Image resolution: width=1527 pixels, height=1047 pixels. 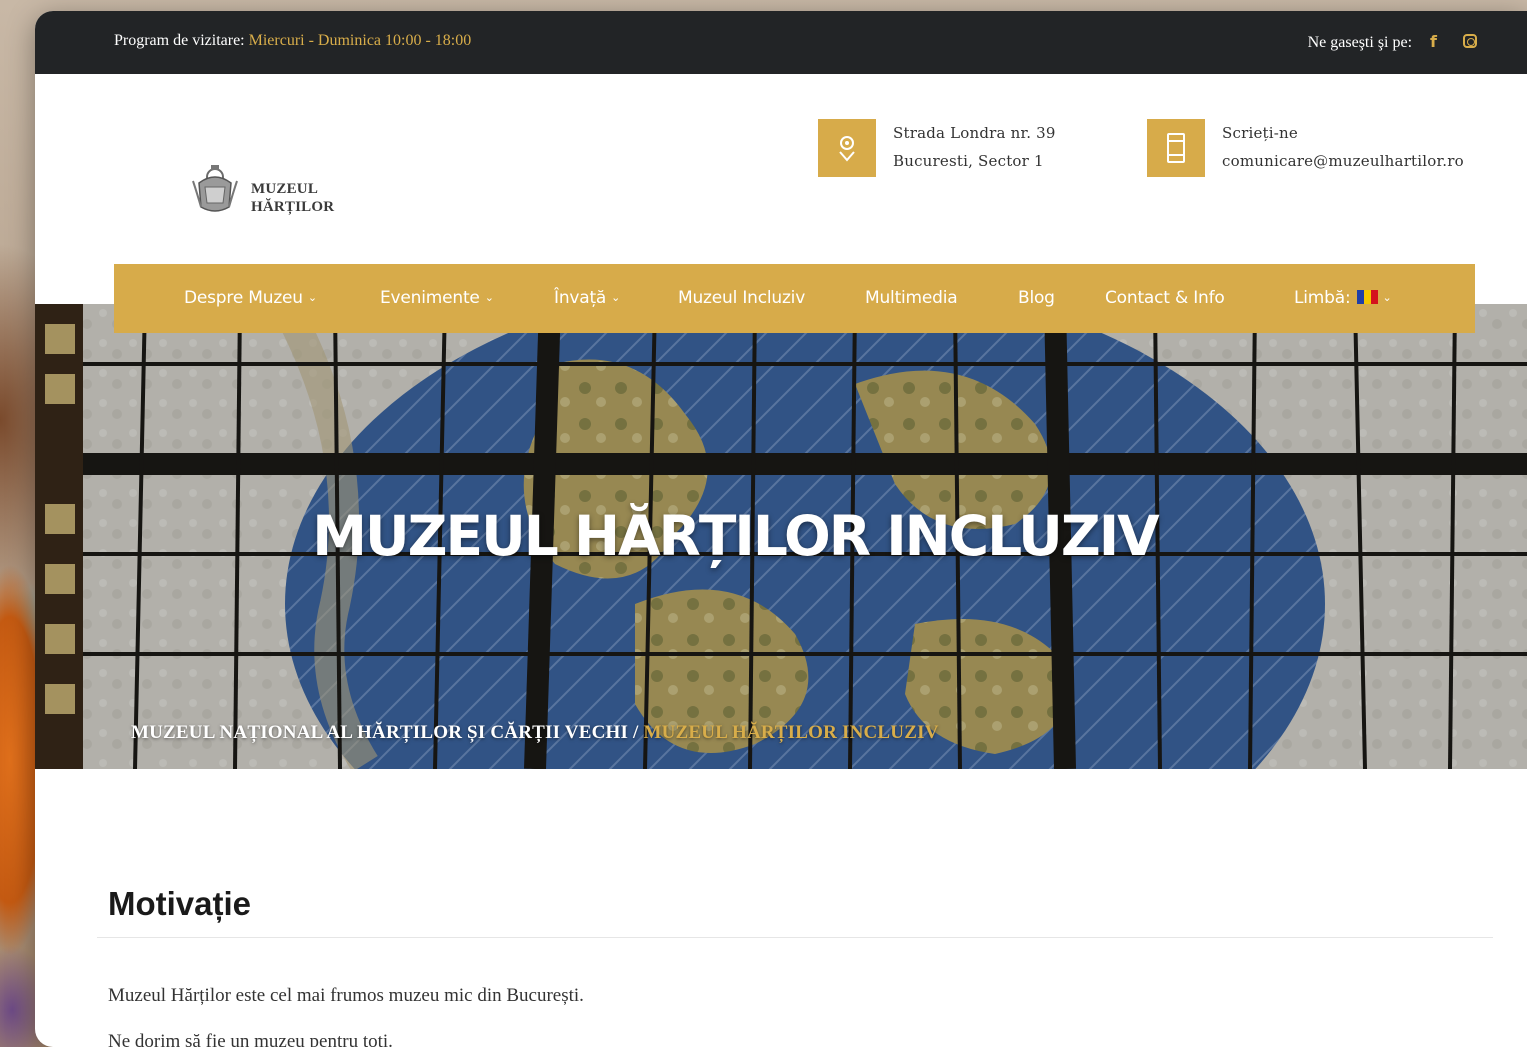 I want to click on phone-icon, so click(x=1176, y=148).